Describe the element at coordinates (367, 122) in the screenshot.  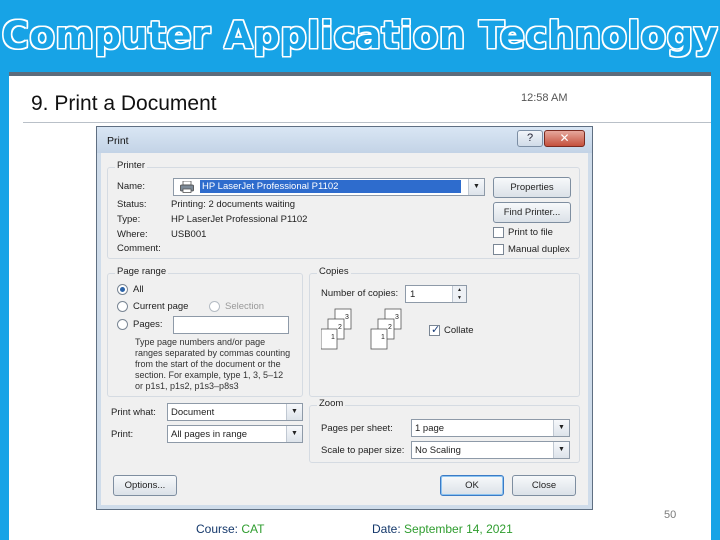
I see `header-divider` at that location.